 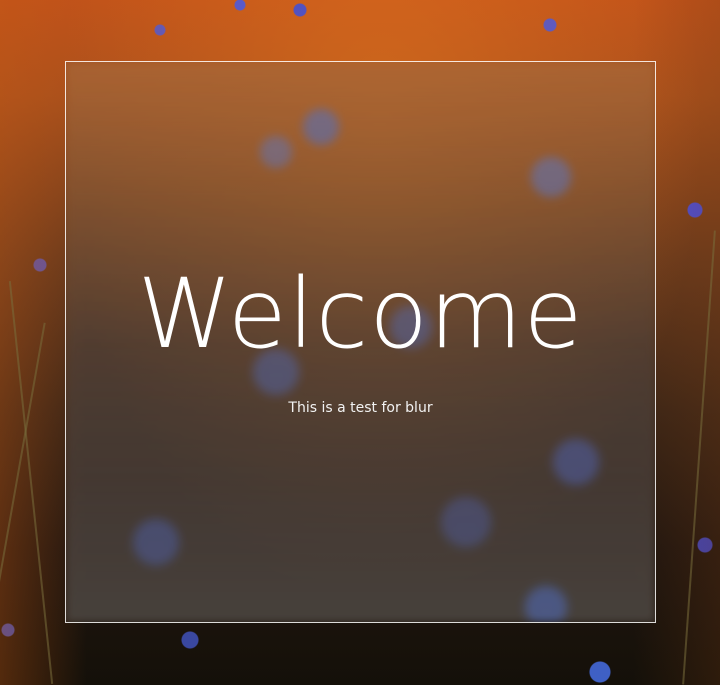 I want to click on blur-subtitle: This is a test for blur, so click(x=360, y=408).